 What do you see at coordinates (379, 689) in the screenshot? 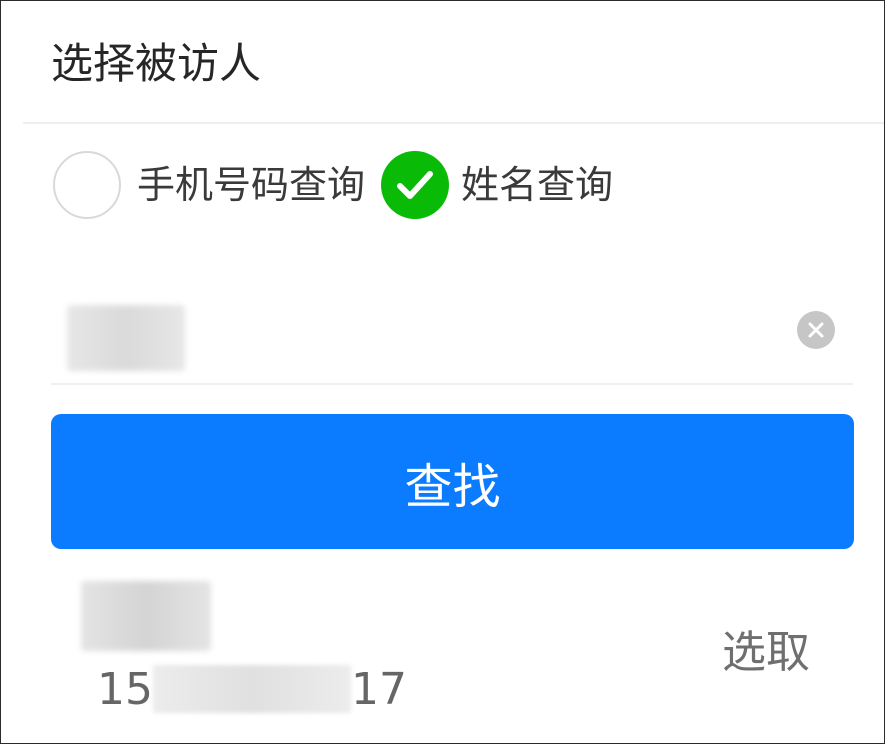
I see `phone-suffix: 17` at bounding box center [379, 689].